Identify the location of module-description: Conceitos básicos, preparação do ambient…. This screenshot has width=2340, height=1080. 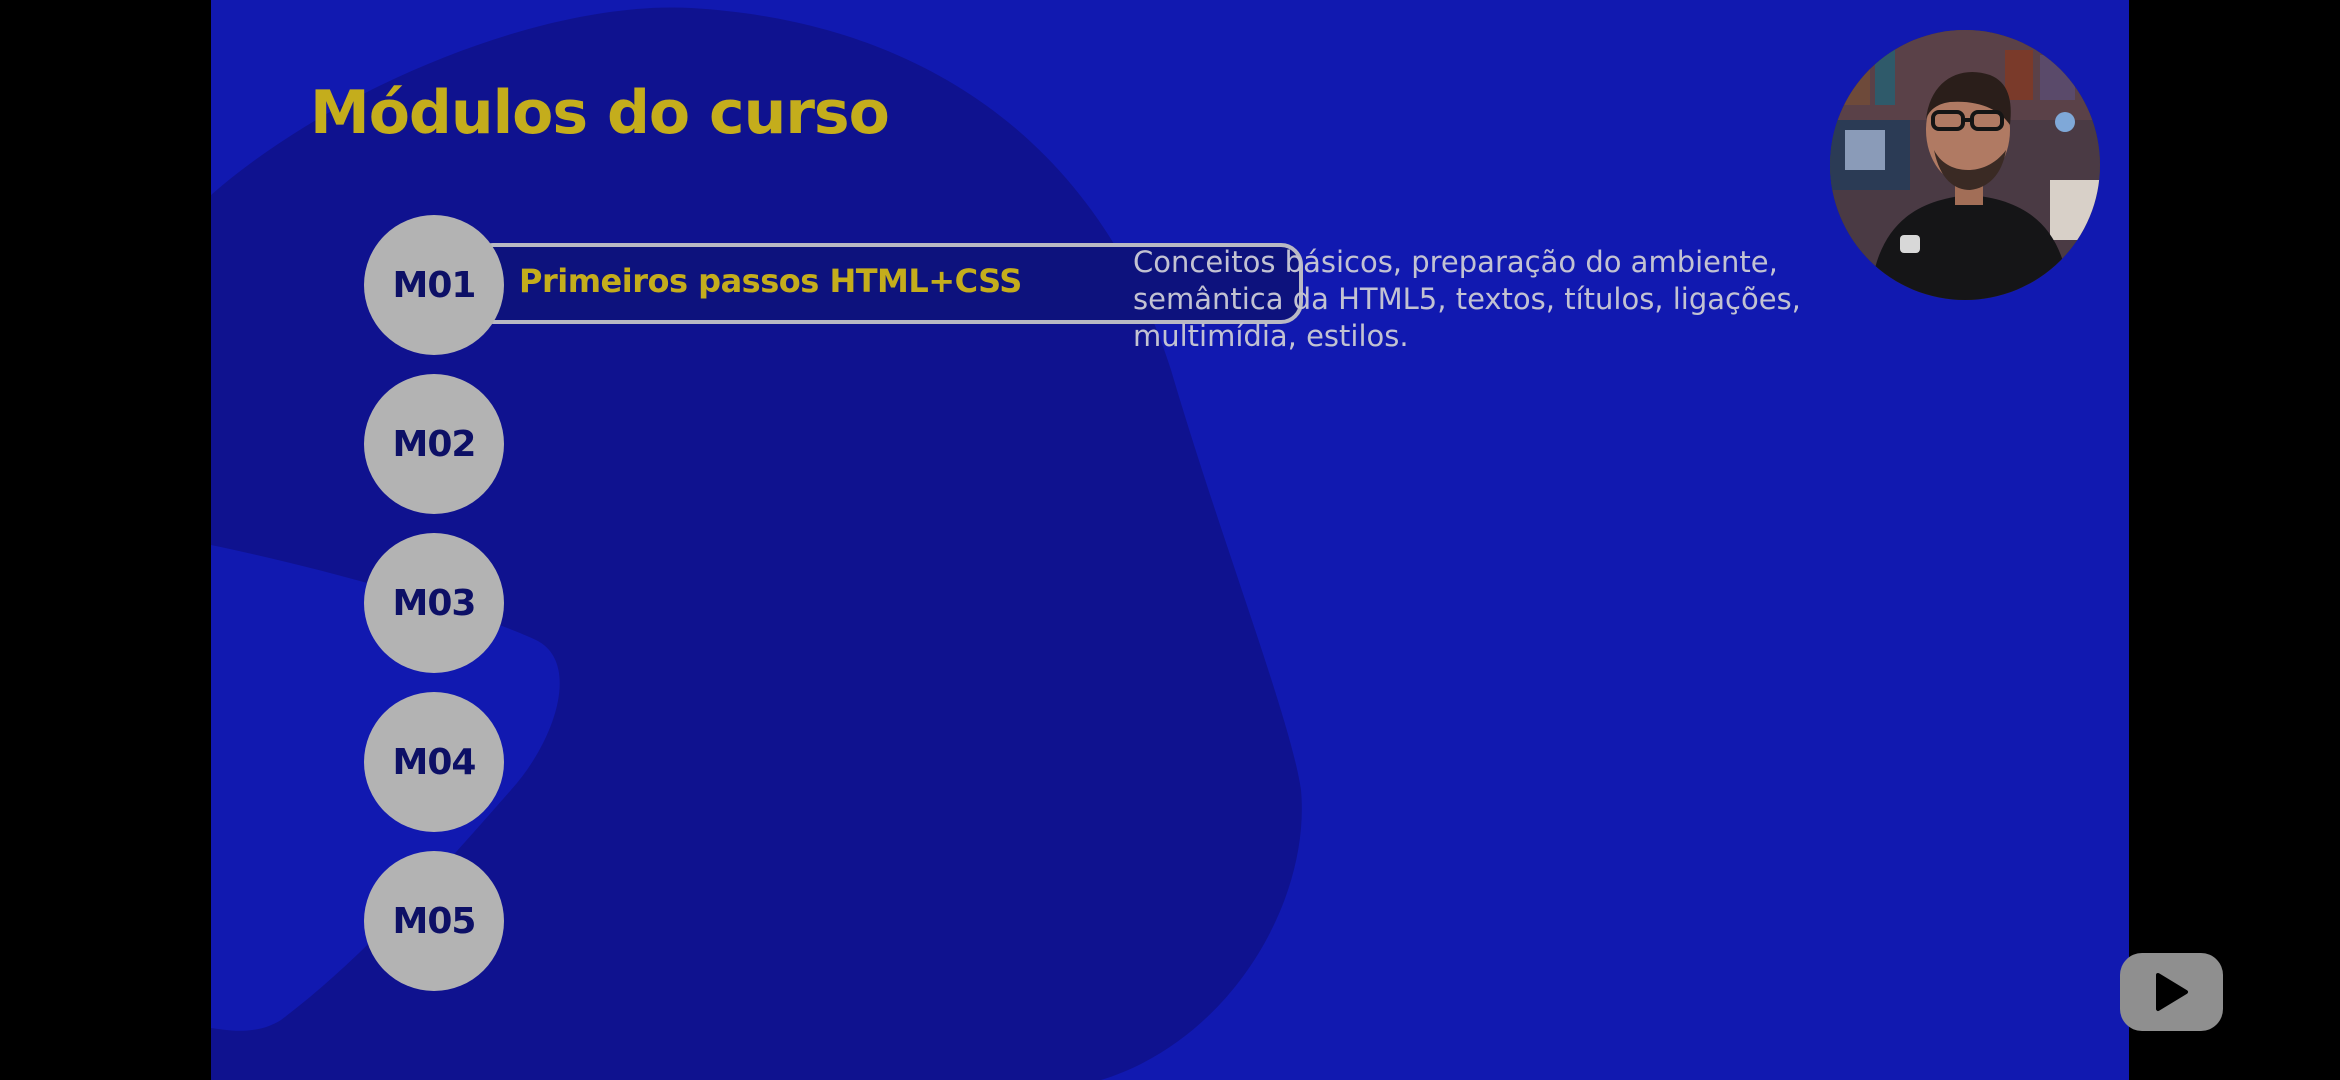
(1467, 299).